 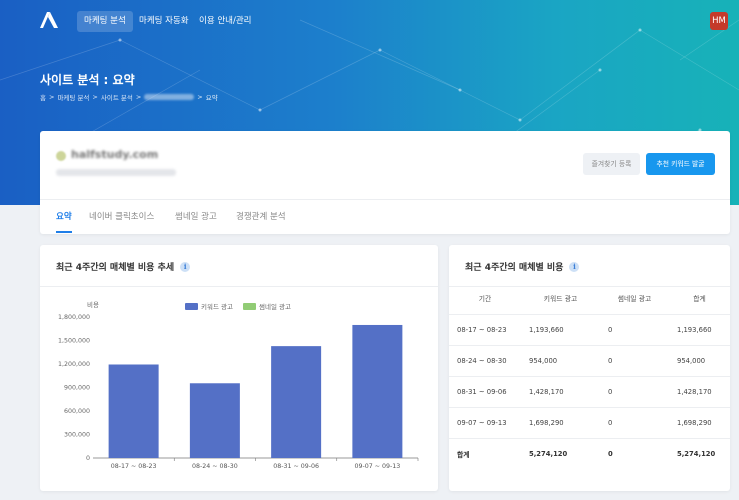 I want to click on cell-period: 09-07 ~ 09-13, so click(x=485, y=423).